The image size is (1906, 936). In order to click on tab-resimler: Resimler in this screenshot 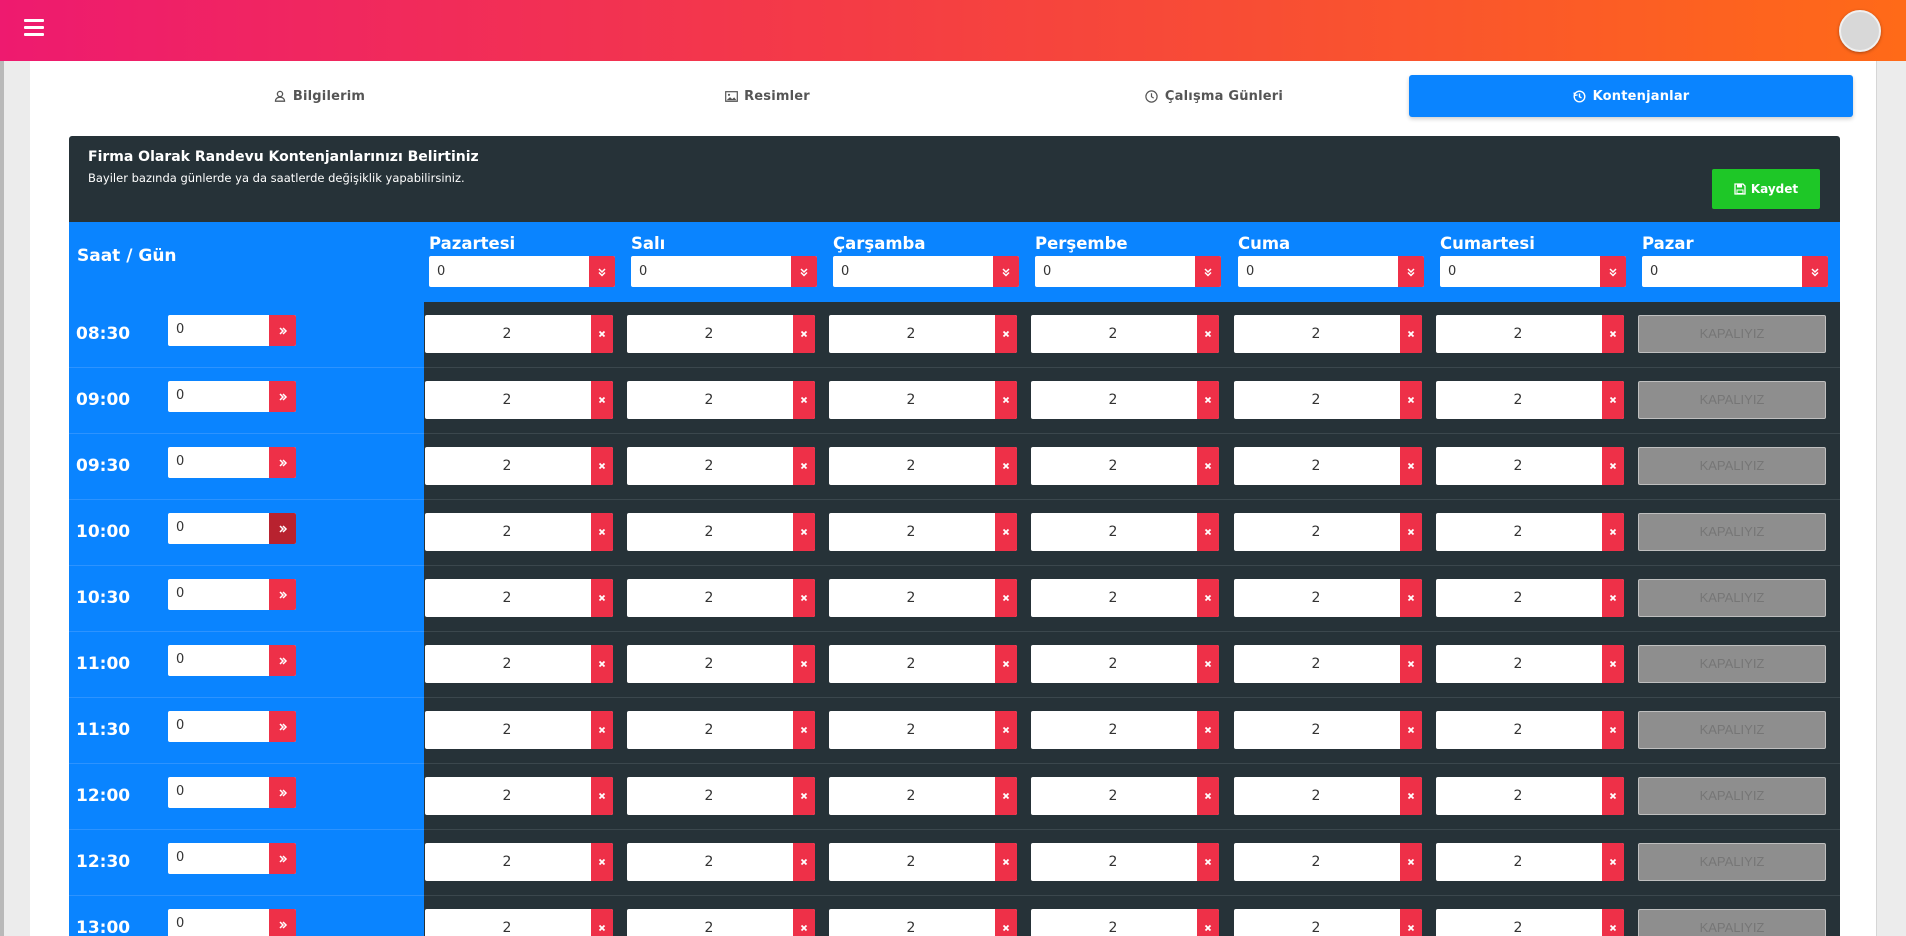, I will do `click(767, 96)`.